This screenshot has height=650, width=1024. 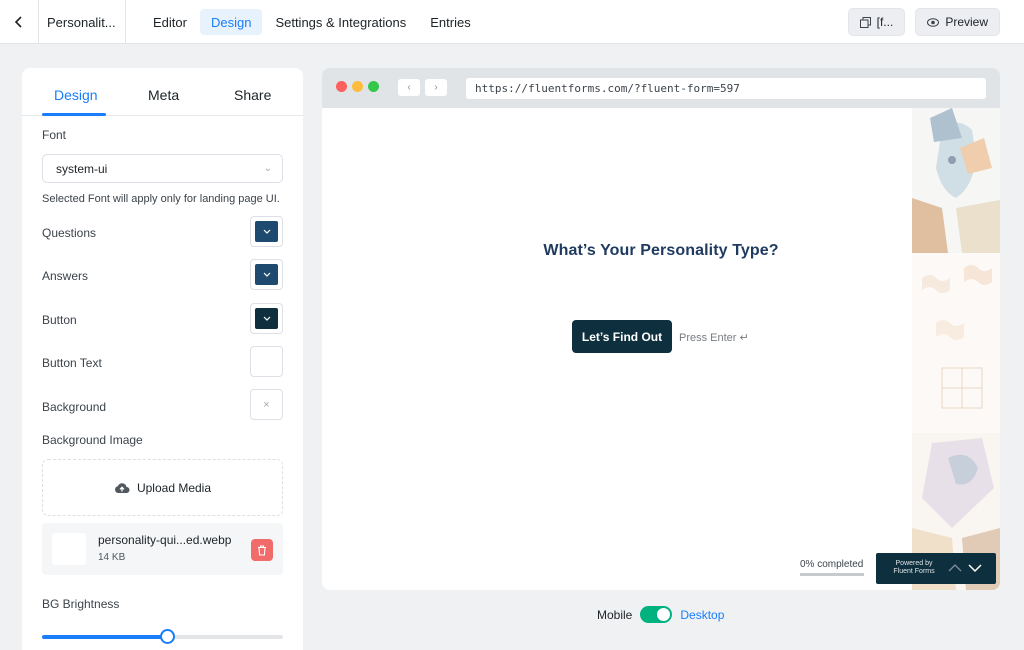 I want to click on copy-icon, so click(x=865, y=22).